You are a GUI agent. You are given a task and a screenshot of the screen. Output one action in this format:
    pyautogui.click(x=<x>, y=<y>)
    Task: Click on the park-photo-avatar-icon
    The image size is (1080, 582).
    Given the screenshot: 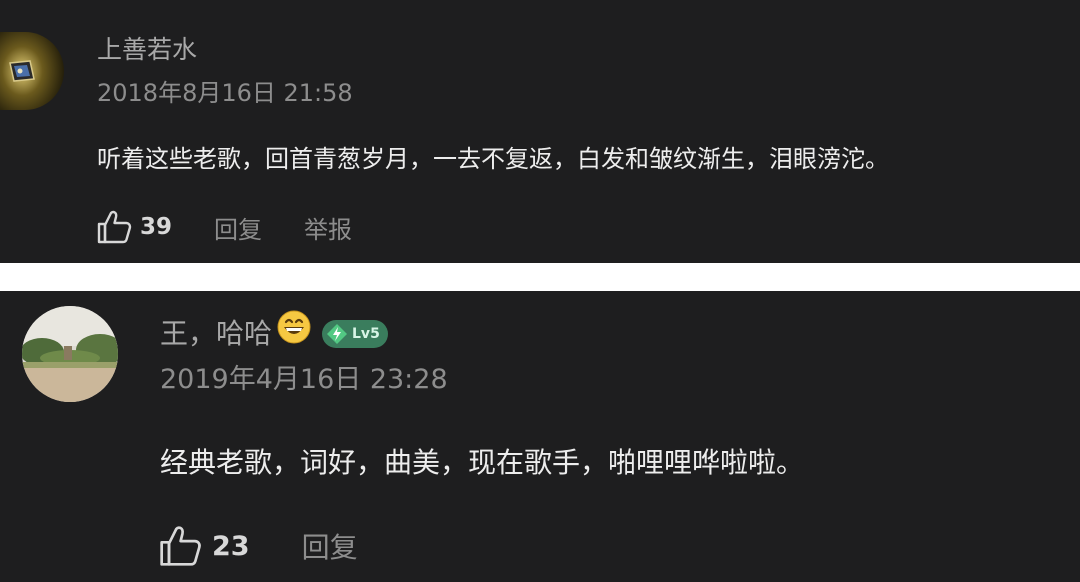 What is the action you would take?
    pyautogui.click(x=70, y=354)
    